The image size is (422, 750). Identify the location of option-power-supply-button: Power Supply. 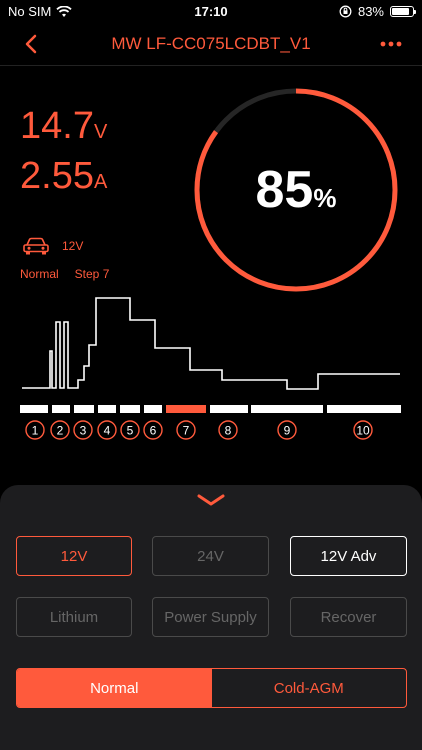
(210, 617).